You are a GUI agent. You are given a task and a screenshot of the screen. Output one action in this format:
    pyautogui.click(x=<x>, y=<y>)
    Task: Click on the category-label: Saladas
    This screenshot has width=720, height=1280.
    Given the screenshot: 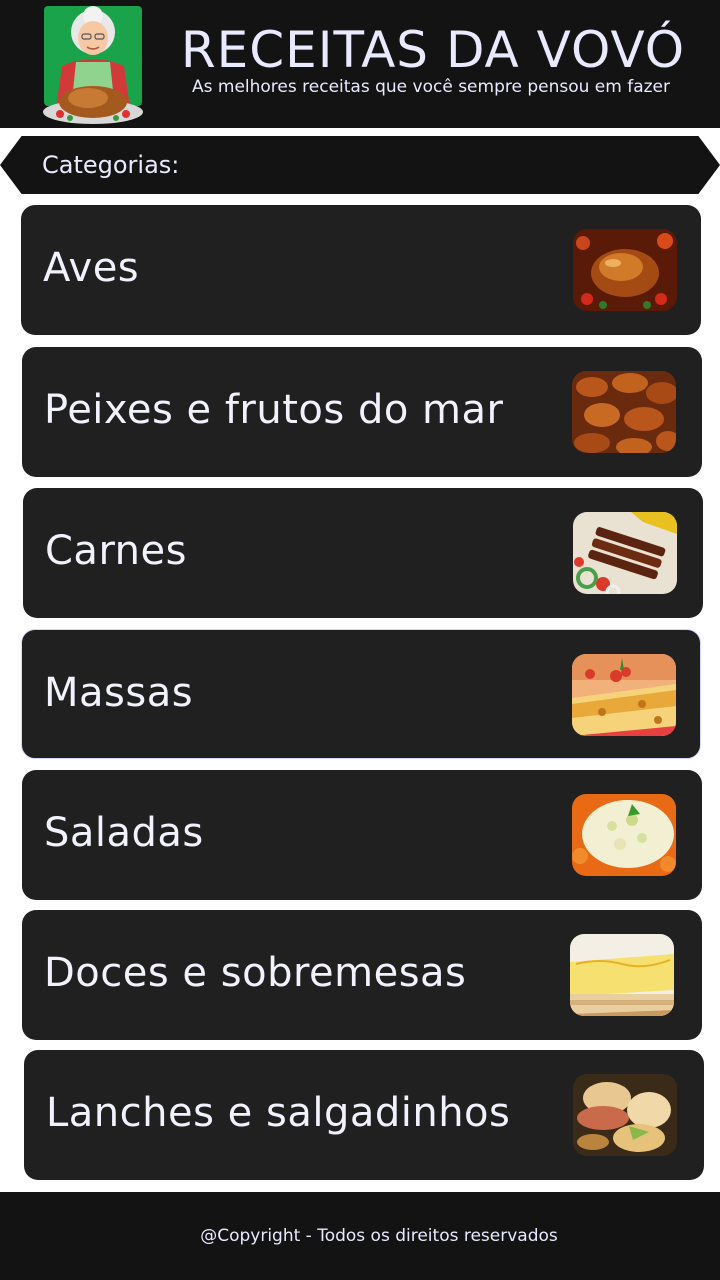 What is the action you would take?
    pyautogui.click(x=124, y=833)
    